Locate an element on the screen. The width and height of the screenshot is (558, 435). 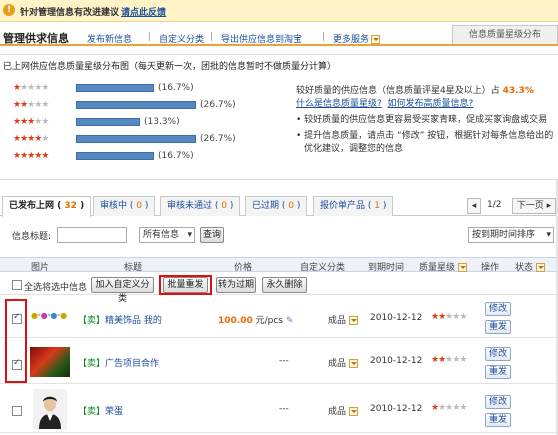
more-services-link: 更多服务 is located at coordinates (357, 38).